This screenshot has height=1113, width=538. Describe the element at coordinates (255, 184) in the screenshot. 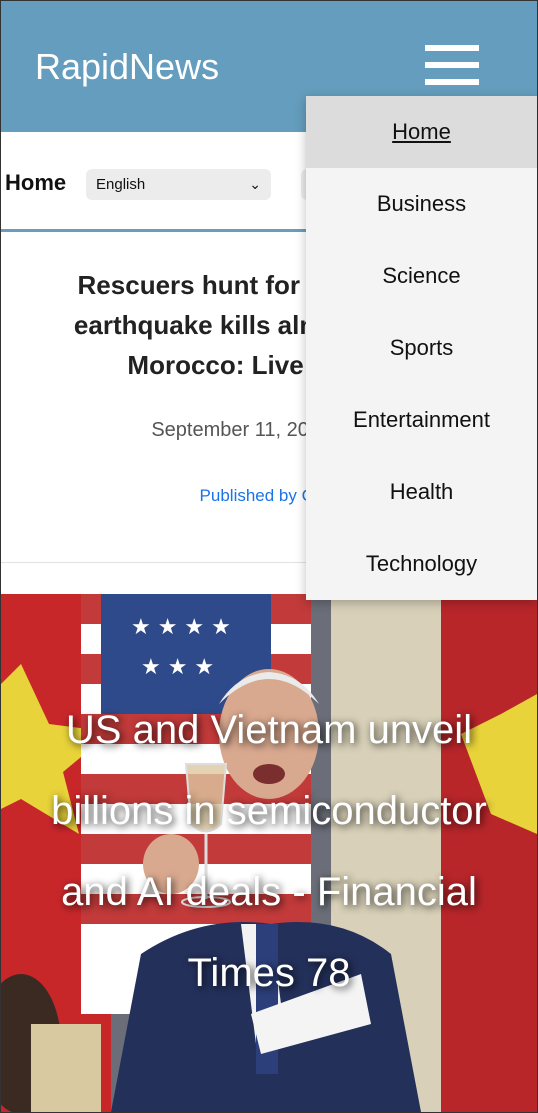

I see `chevron-down-icon: ⌄` at that location.